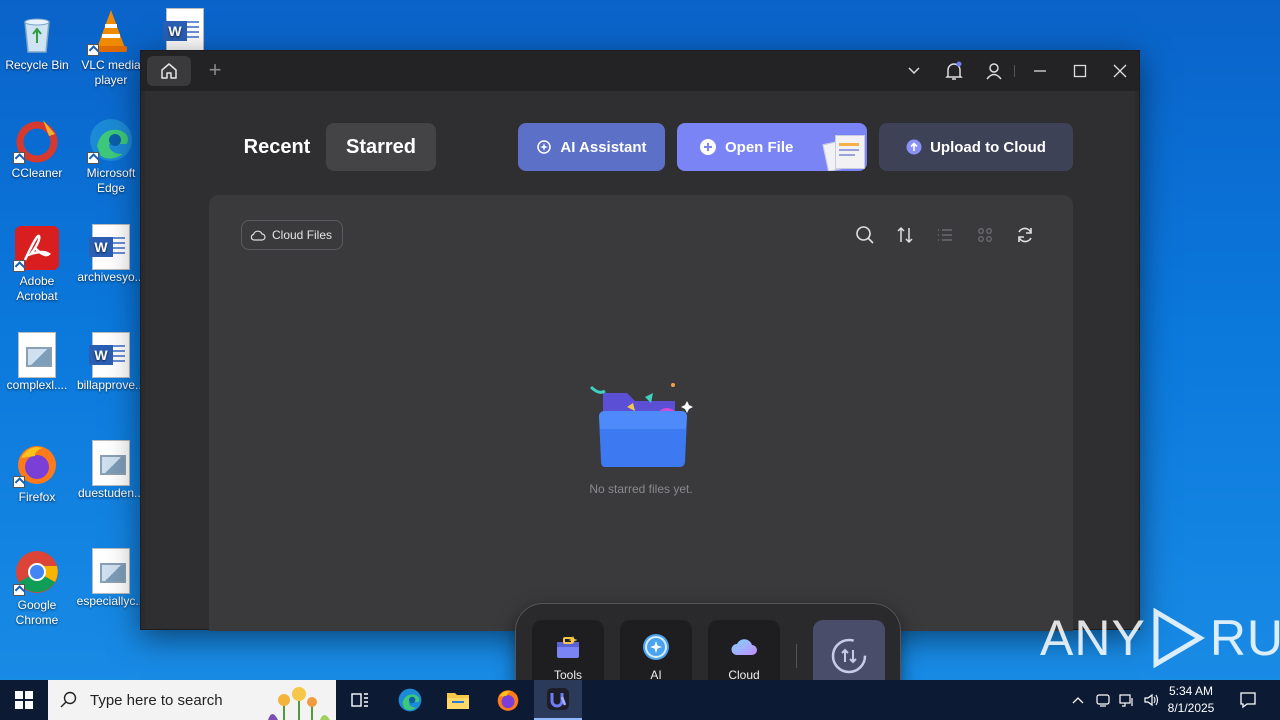 The width and height of the screenshot is (1280, 720). I want to click on list-view-button, so click(945, 235).